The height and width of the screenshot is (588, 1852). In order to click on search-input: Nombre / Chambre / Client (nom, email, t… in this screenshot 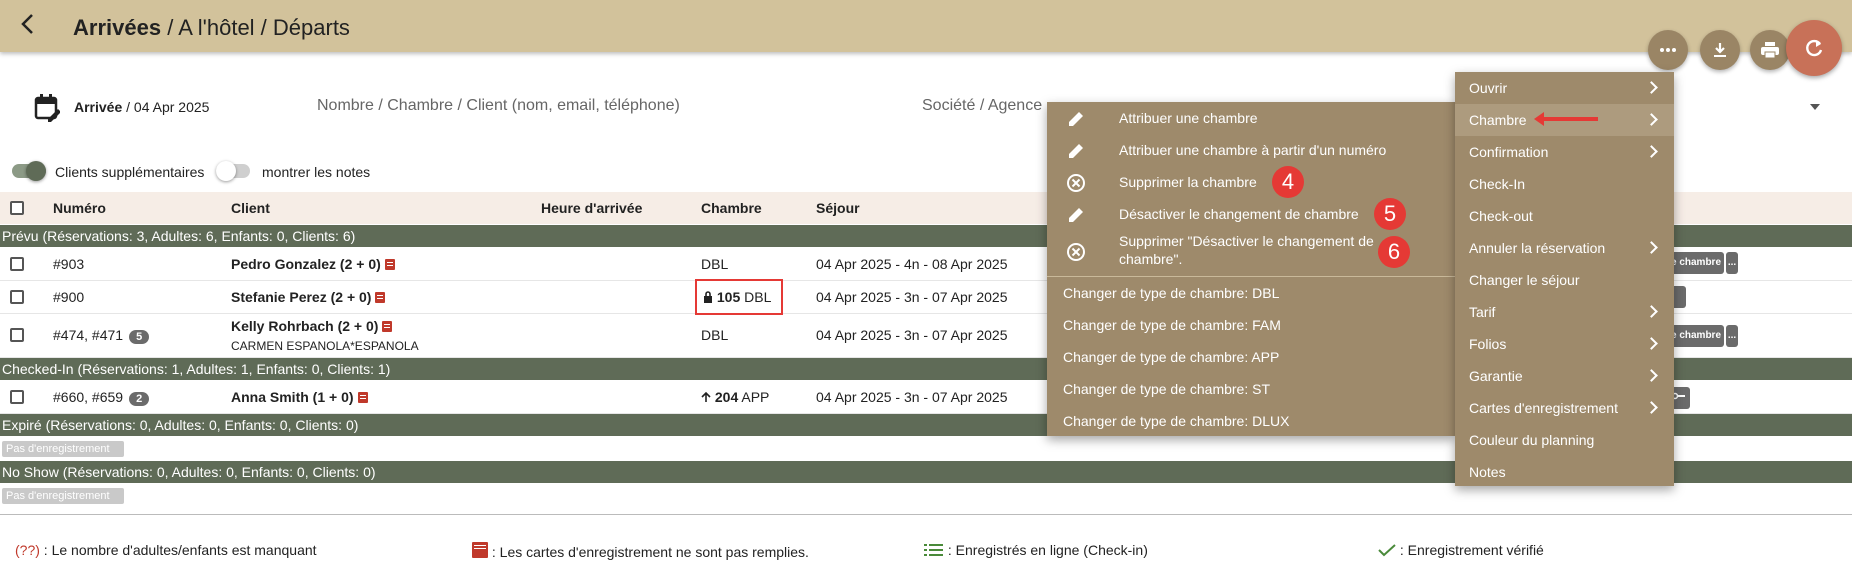, I will do `click(498, 106)`.